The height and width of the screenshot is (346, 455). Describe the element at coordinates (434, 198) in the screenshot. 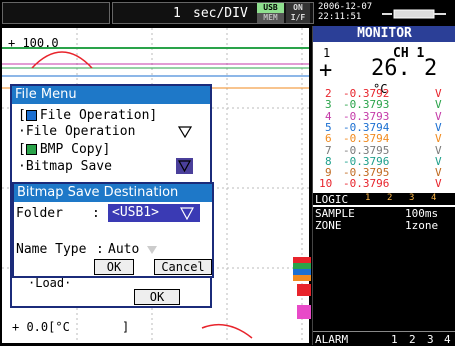

I see `logic-item-4: 4` at that location.